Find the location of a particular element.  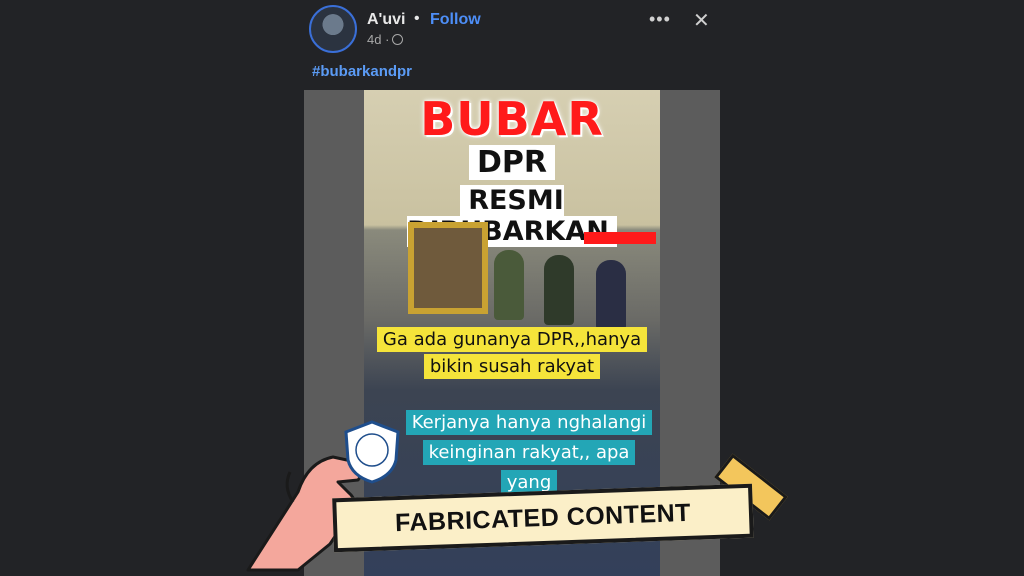

globe-icon is located at coordinates (398, 39).